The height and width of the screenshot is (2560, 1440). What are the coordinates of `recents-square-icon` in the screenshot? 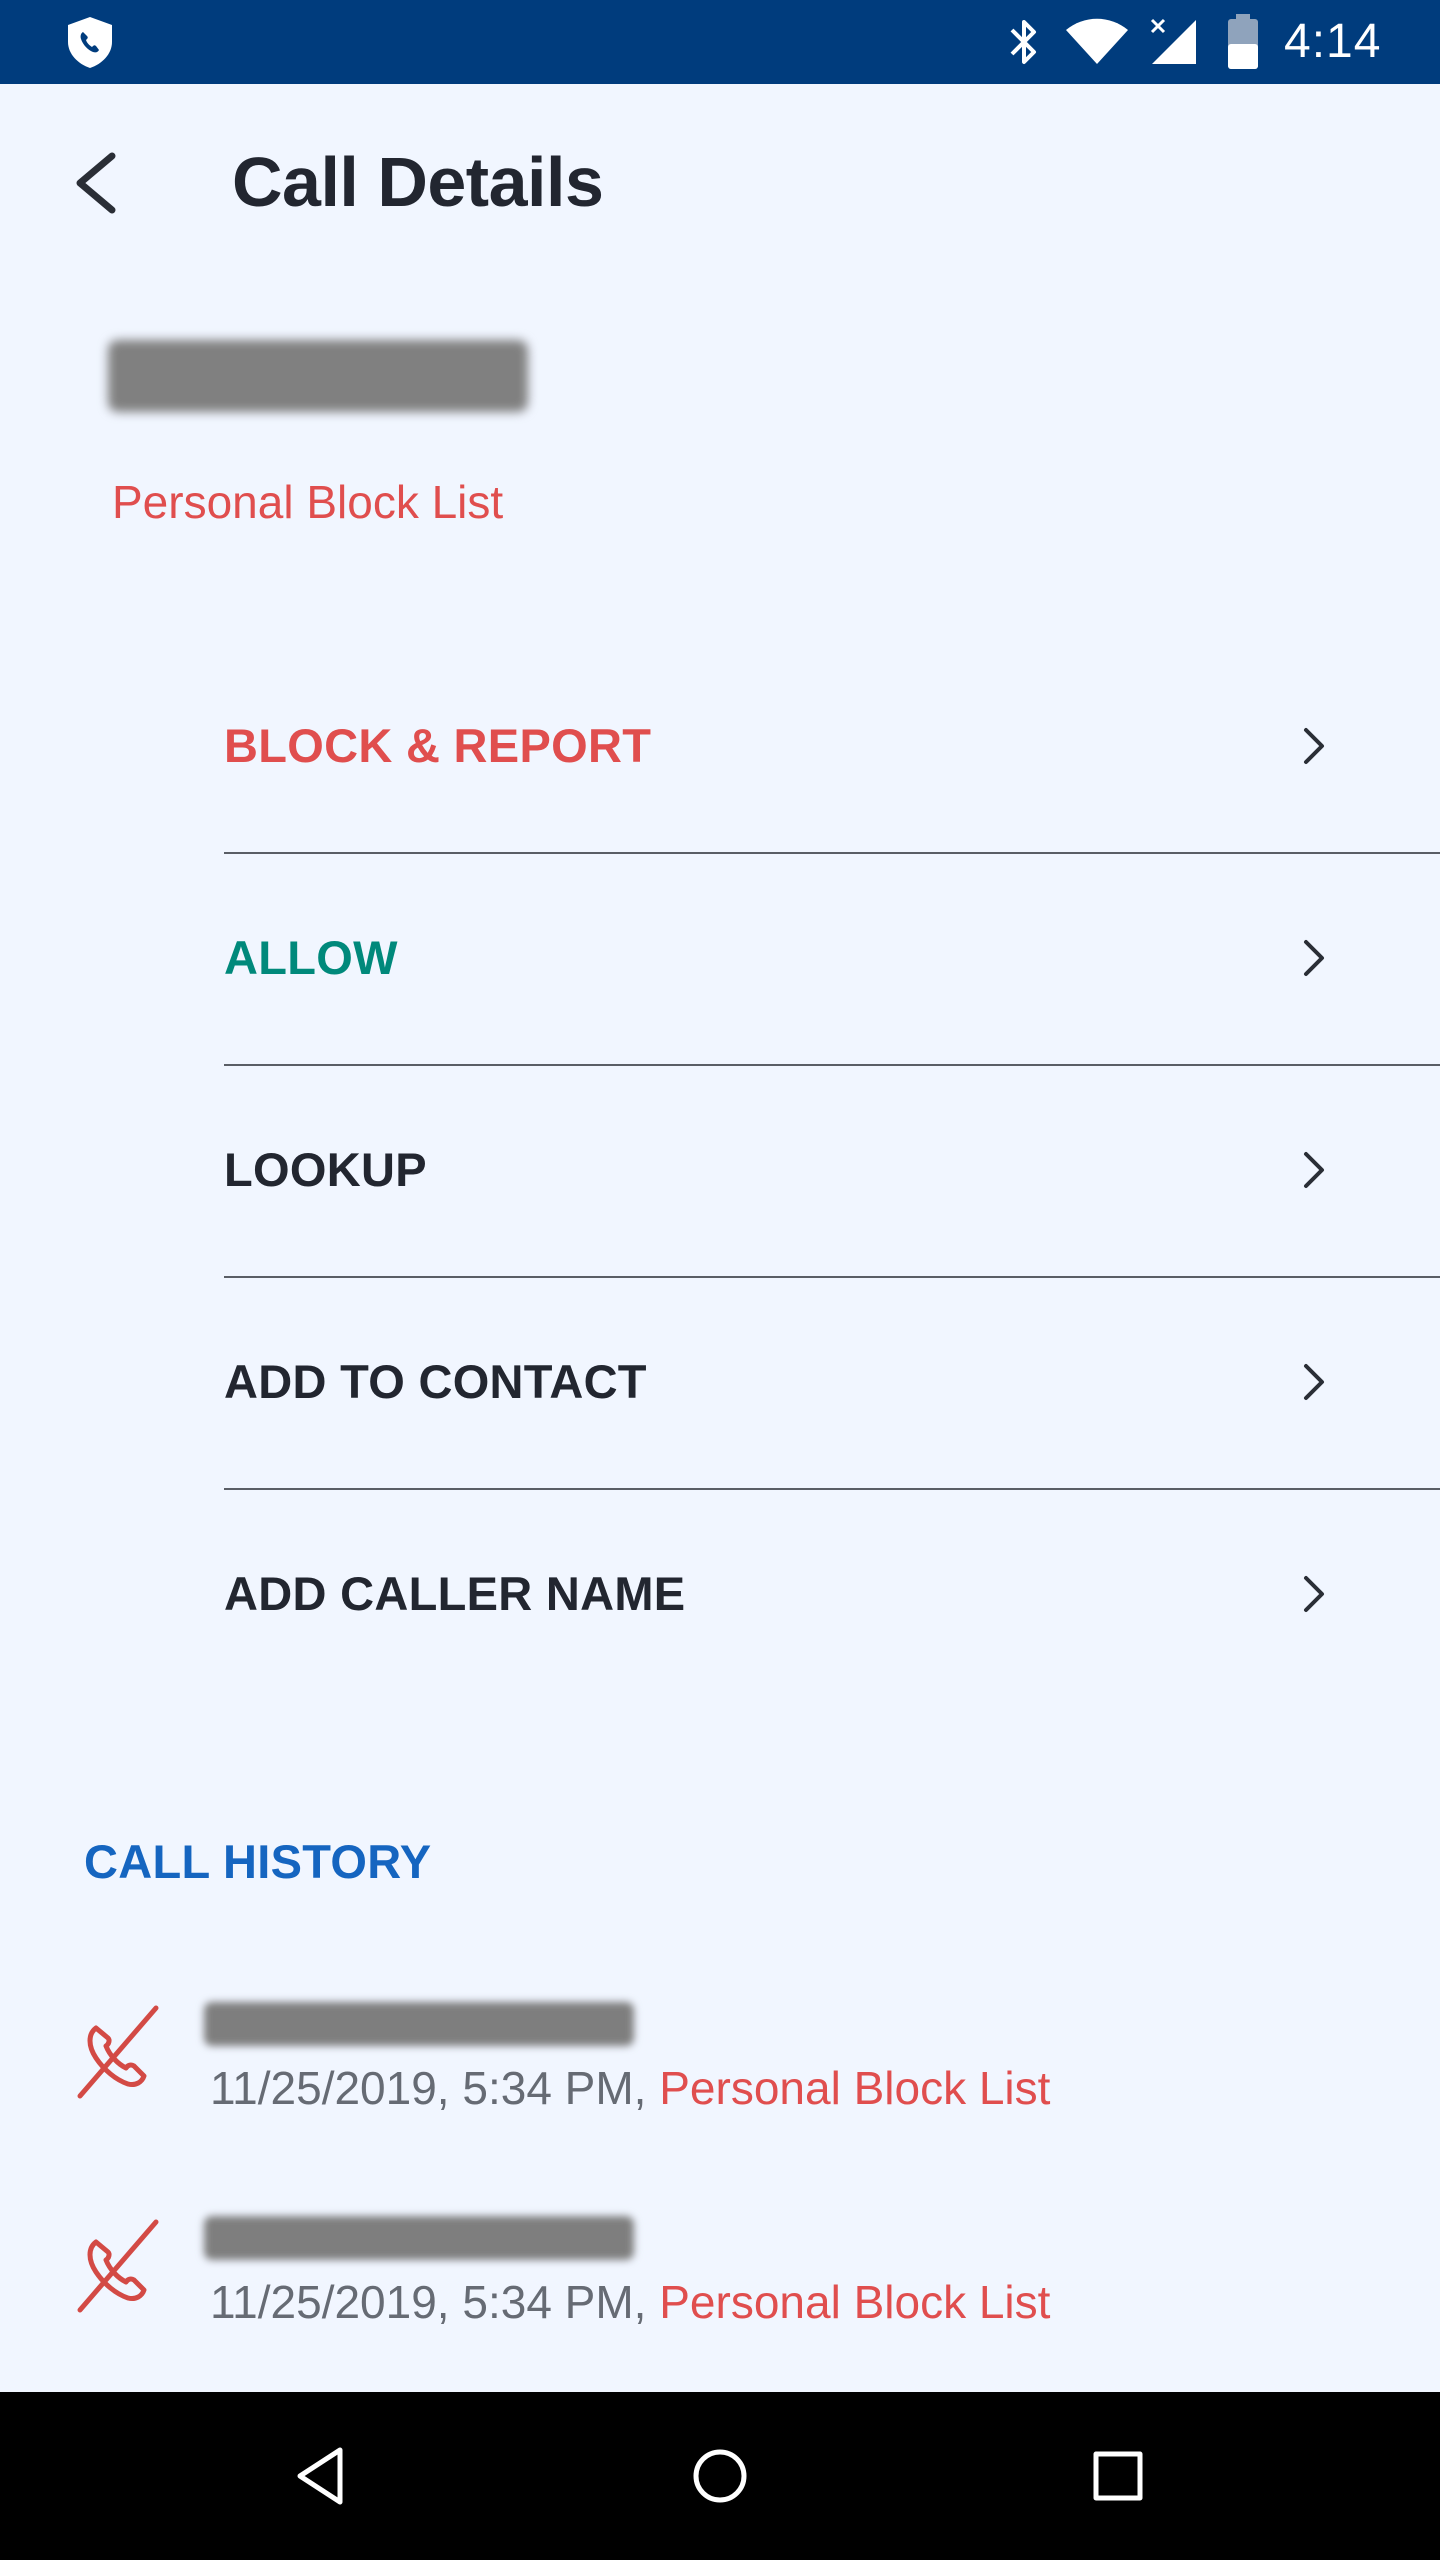 It's located at (1118, 2476).